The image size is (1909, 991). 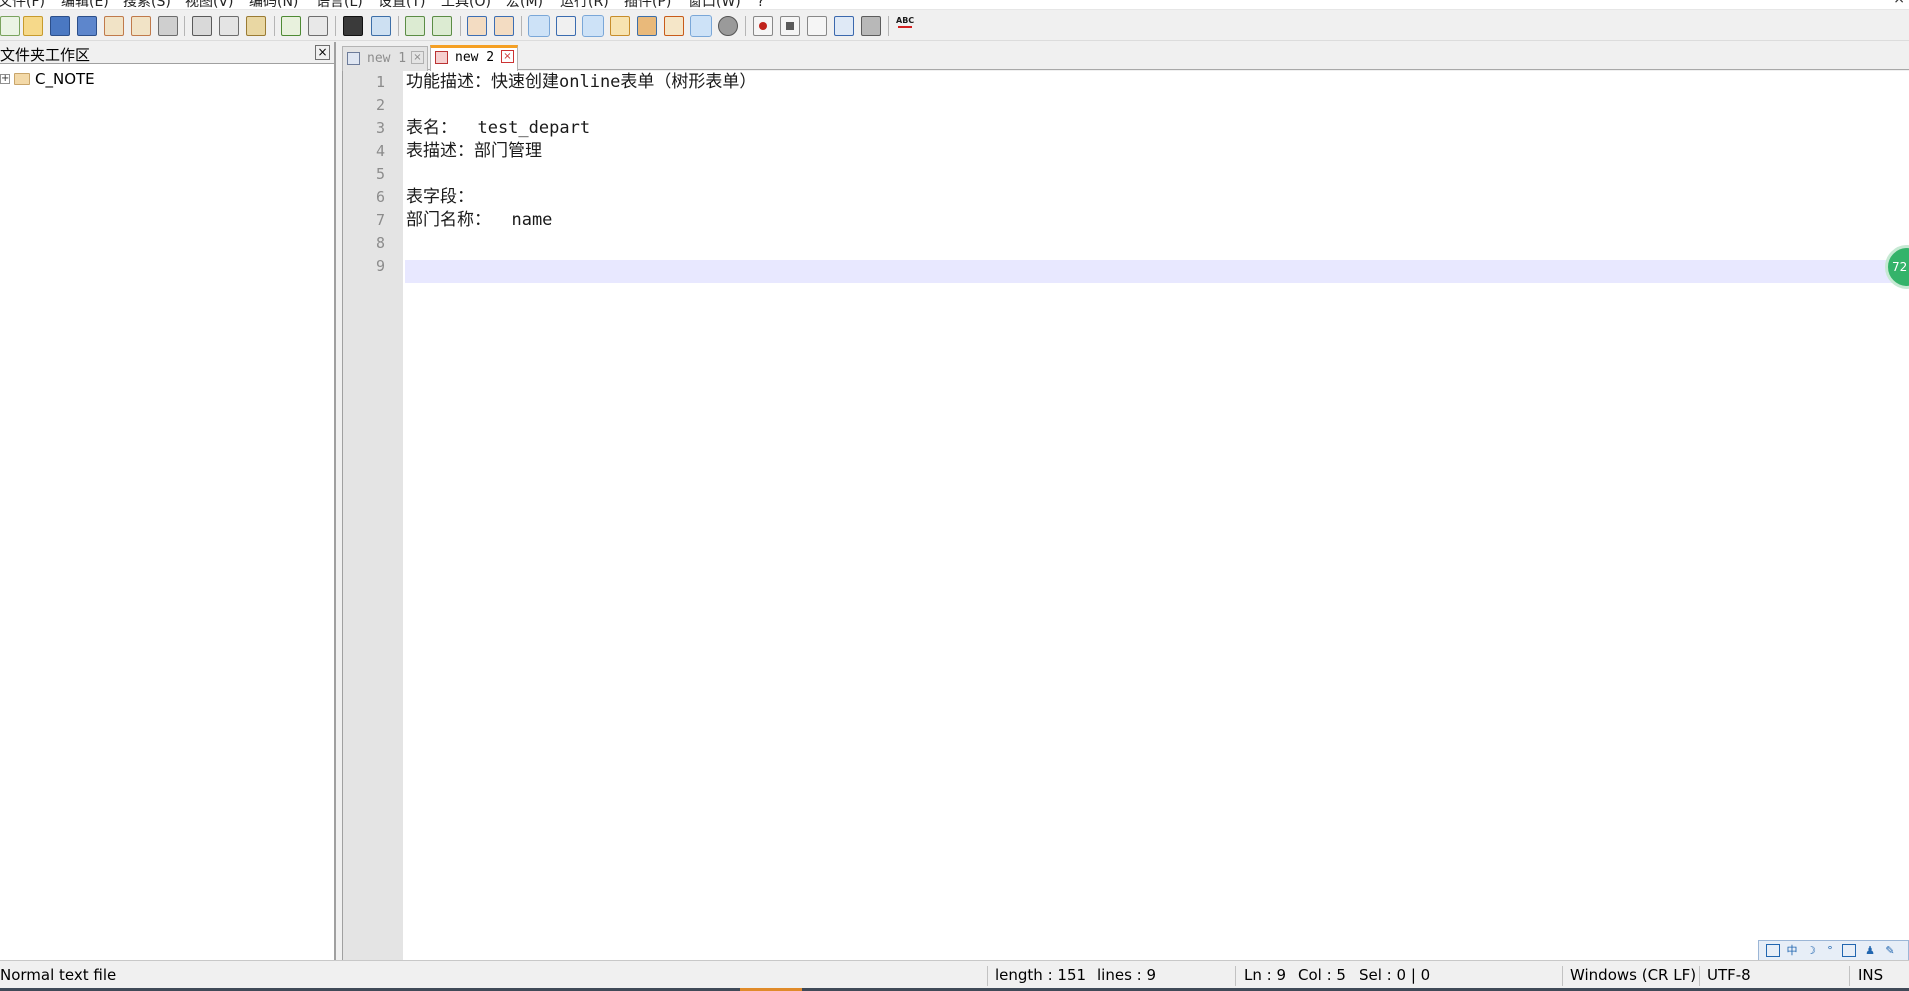 What do you see at coordinates (339, 4) in the screenshot?
I see `menu-language: 语言(L)` at bounding box center [339, 4].